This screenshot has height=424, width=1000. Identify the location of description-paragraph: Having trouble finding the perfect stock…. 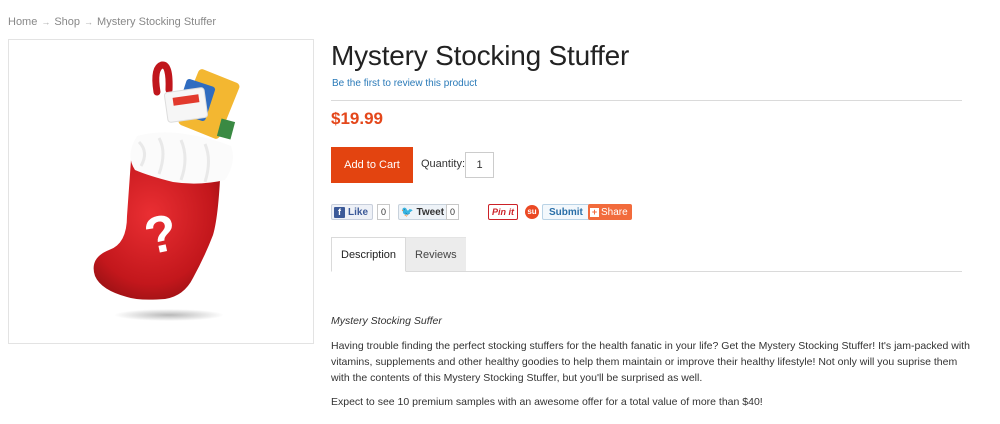
(650, 362).